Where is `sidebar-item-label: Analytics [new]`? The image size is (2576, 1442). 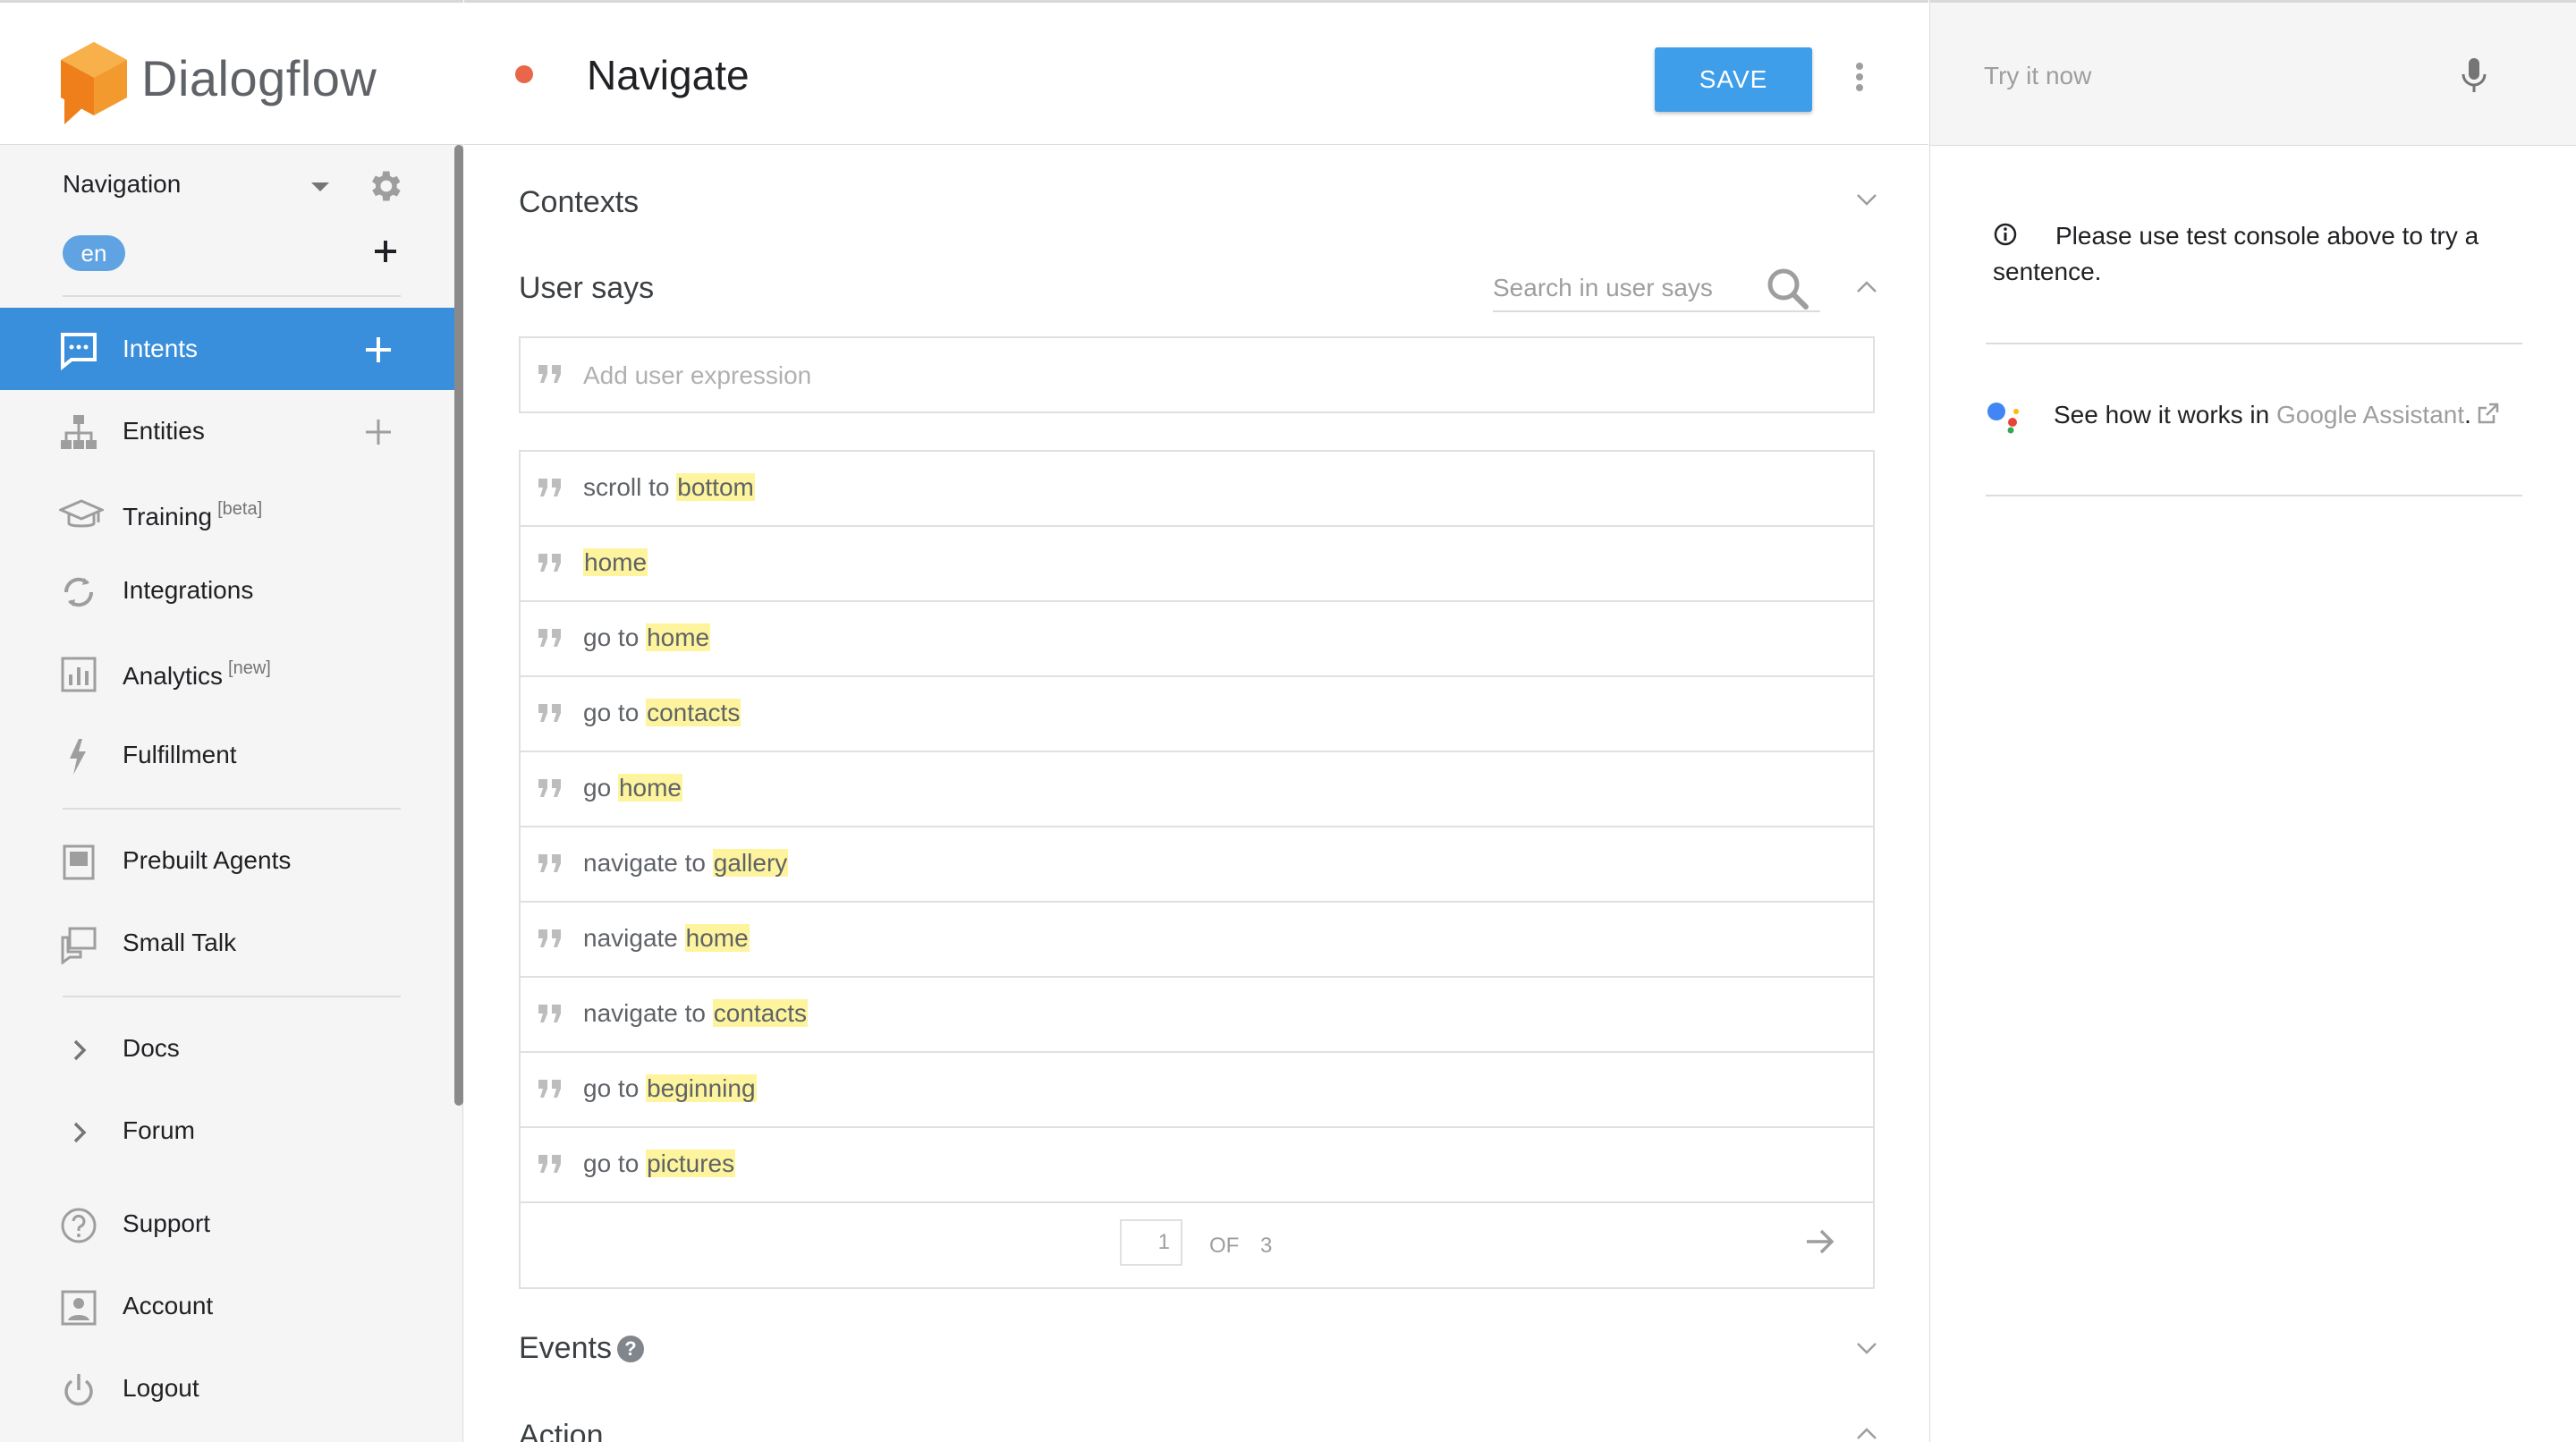 sidebar-item-label: Analytics [new] is located at coordinates (197, 674).